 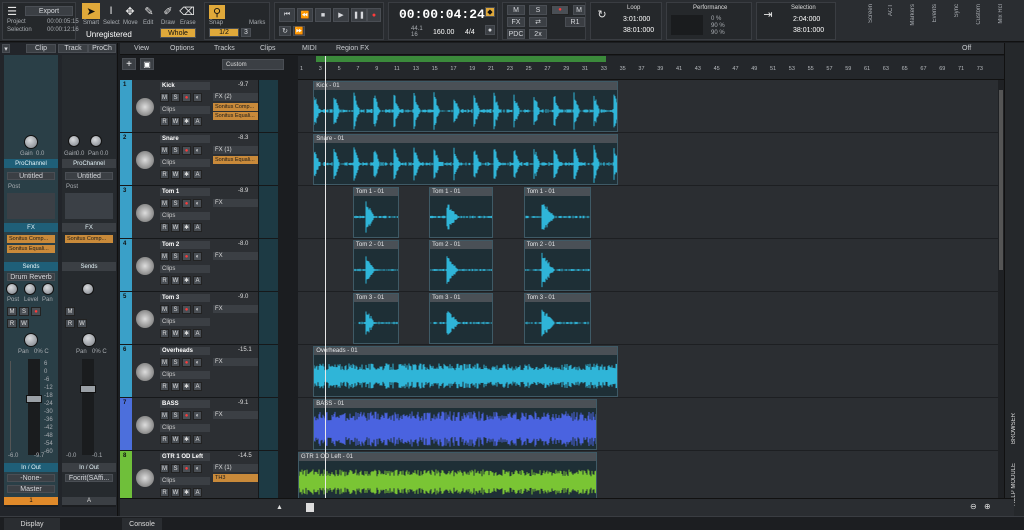 I want to click on rewind-step-icon: ⏪, so click(x=305, y=15).